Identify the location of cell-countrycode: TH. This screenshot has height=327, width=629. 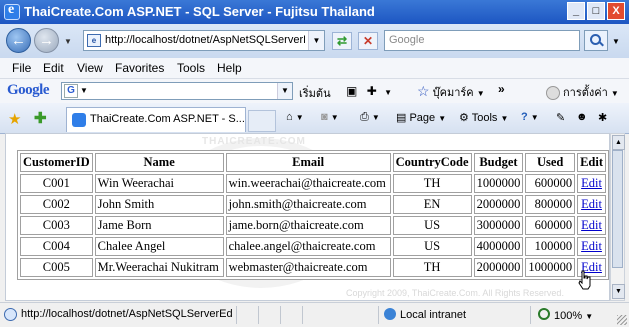
(432, 267).